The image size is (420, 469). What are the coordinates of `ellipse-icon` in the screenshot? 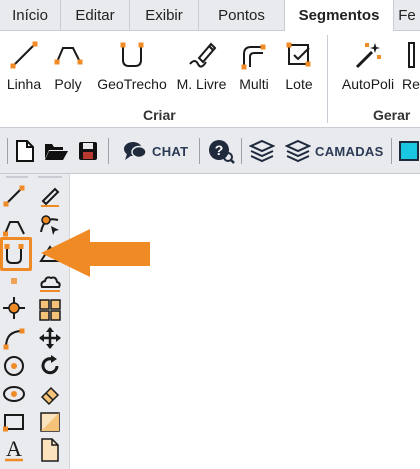 It's located at (14, 394).